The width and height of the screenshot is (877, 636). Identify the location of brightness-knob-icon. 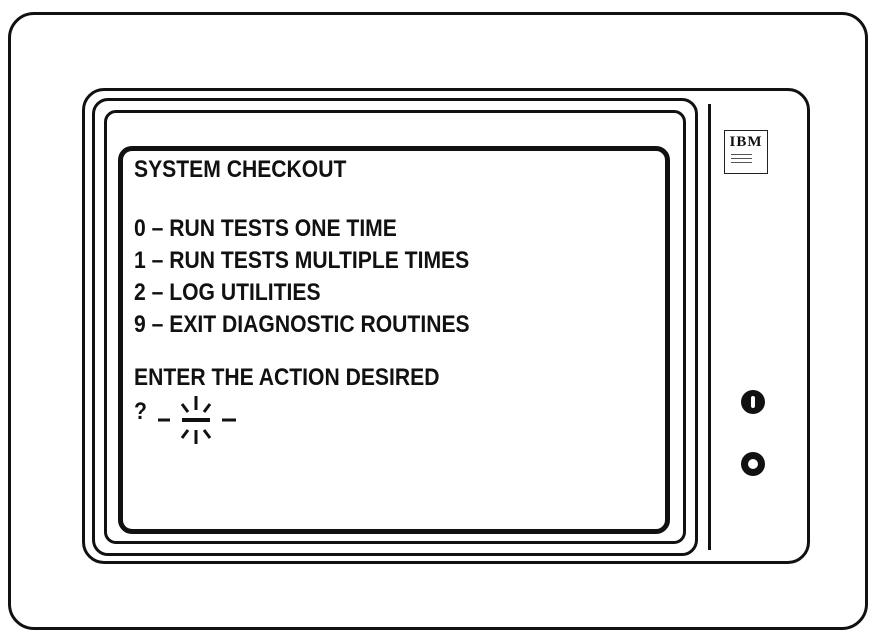
(753, 464).